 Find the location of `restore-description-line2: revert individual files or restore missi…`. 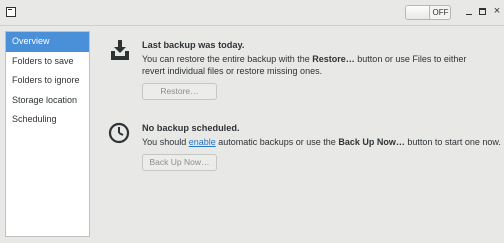

restore-description-line2: revert individual files or restore missi… is located at coordinates (232, 71).